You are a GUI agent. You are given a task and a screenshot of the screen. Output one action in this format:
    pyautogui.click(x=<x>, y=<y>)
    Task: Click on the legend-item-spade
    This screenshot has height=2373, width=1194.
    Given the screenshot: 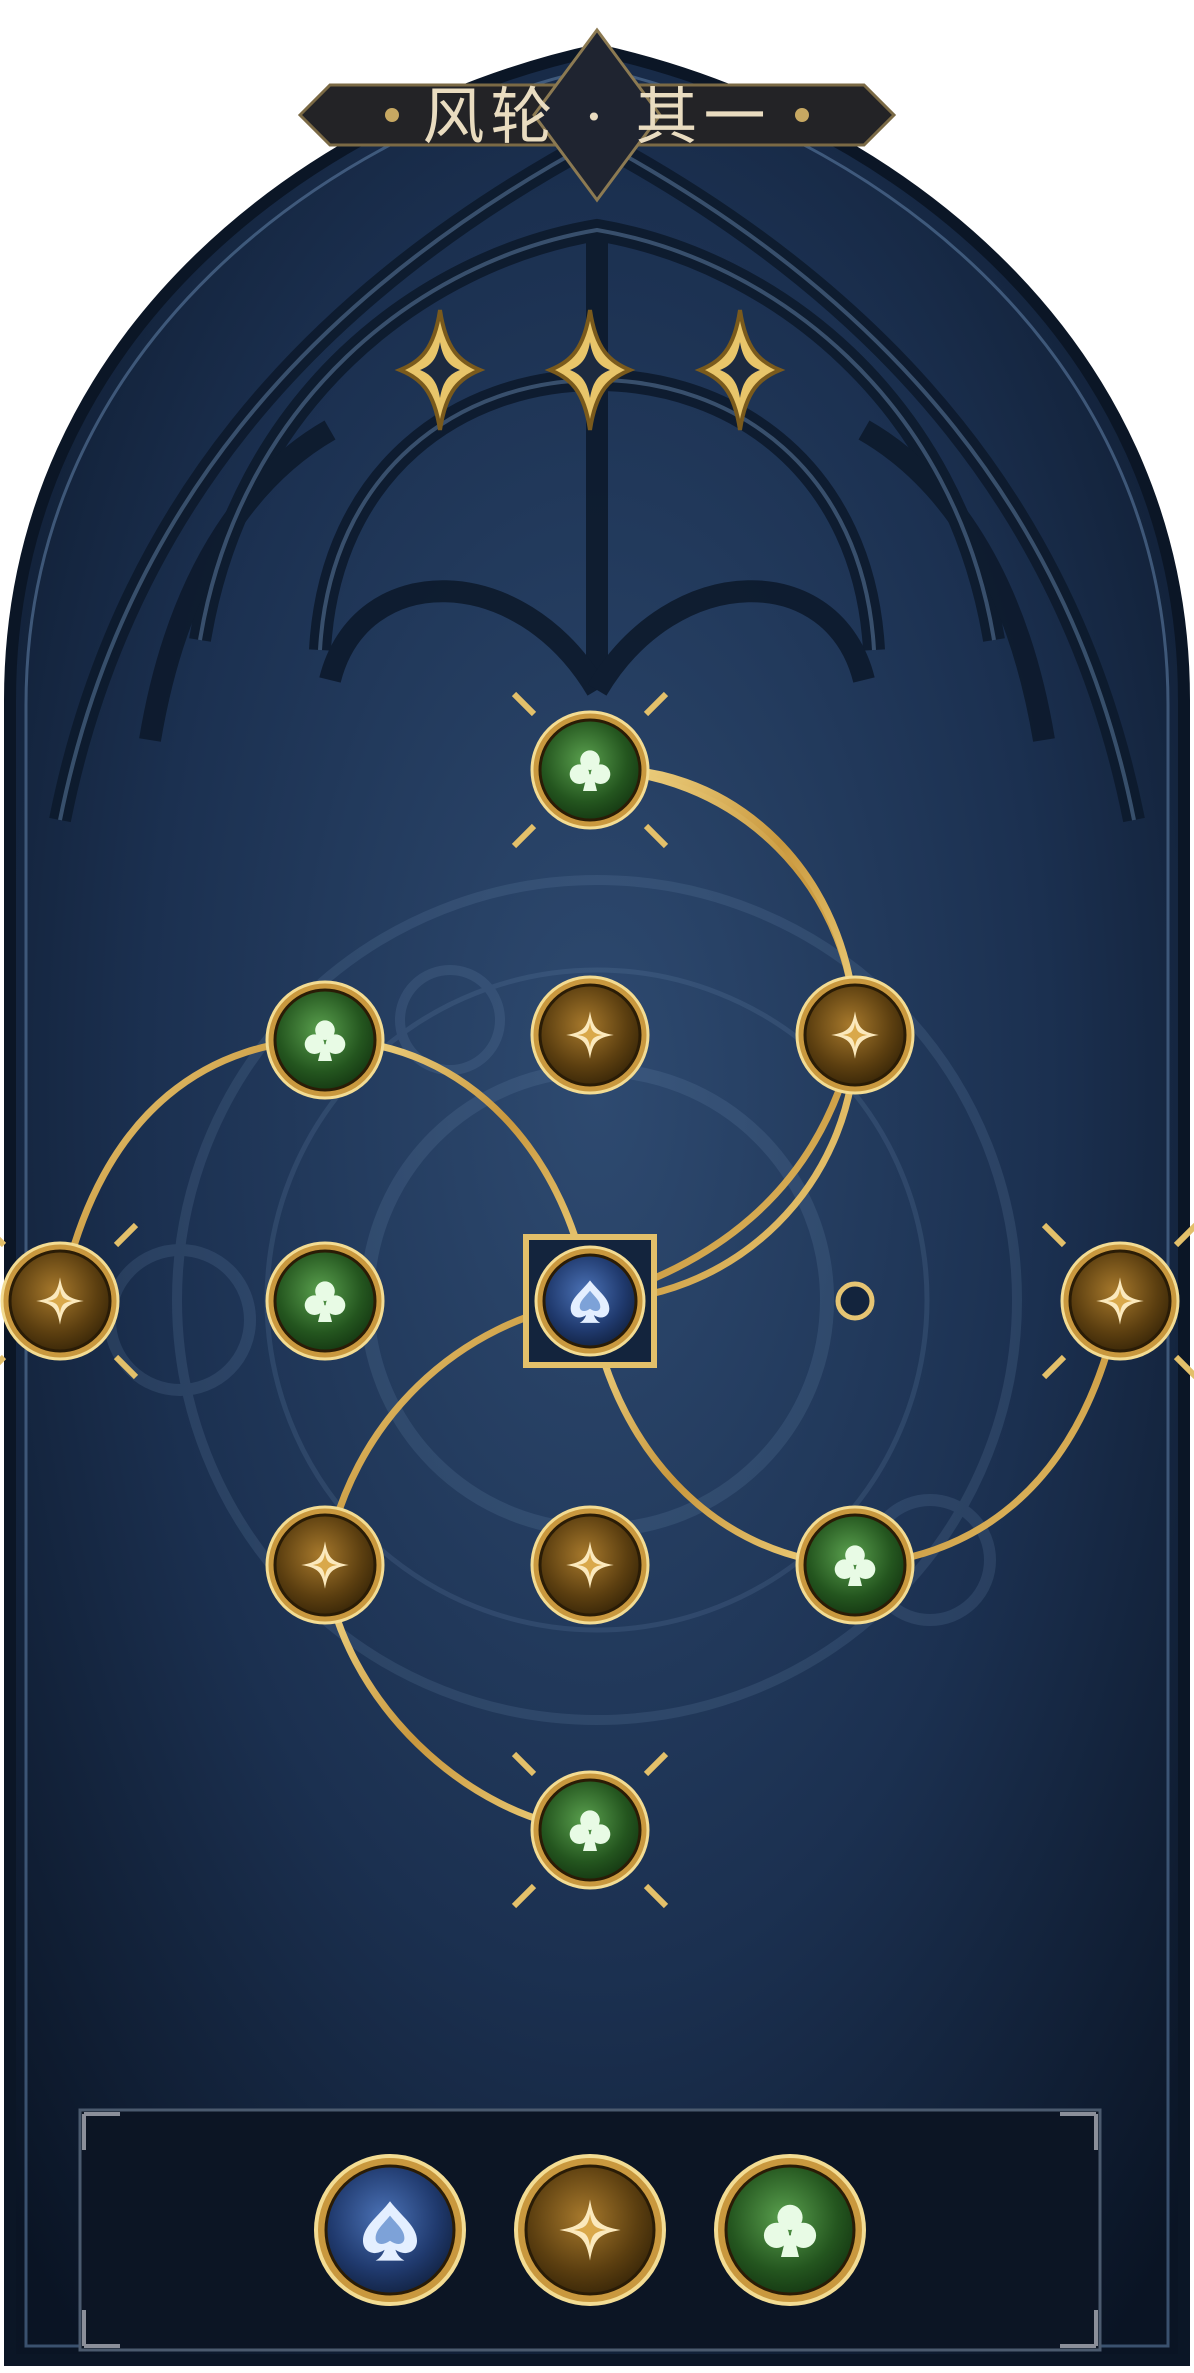 What is the action you would take?
    pyautogui.click(x=390, y=2230)
    